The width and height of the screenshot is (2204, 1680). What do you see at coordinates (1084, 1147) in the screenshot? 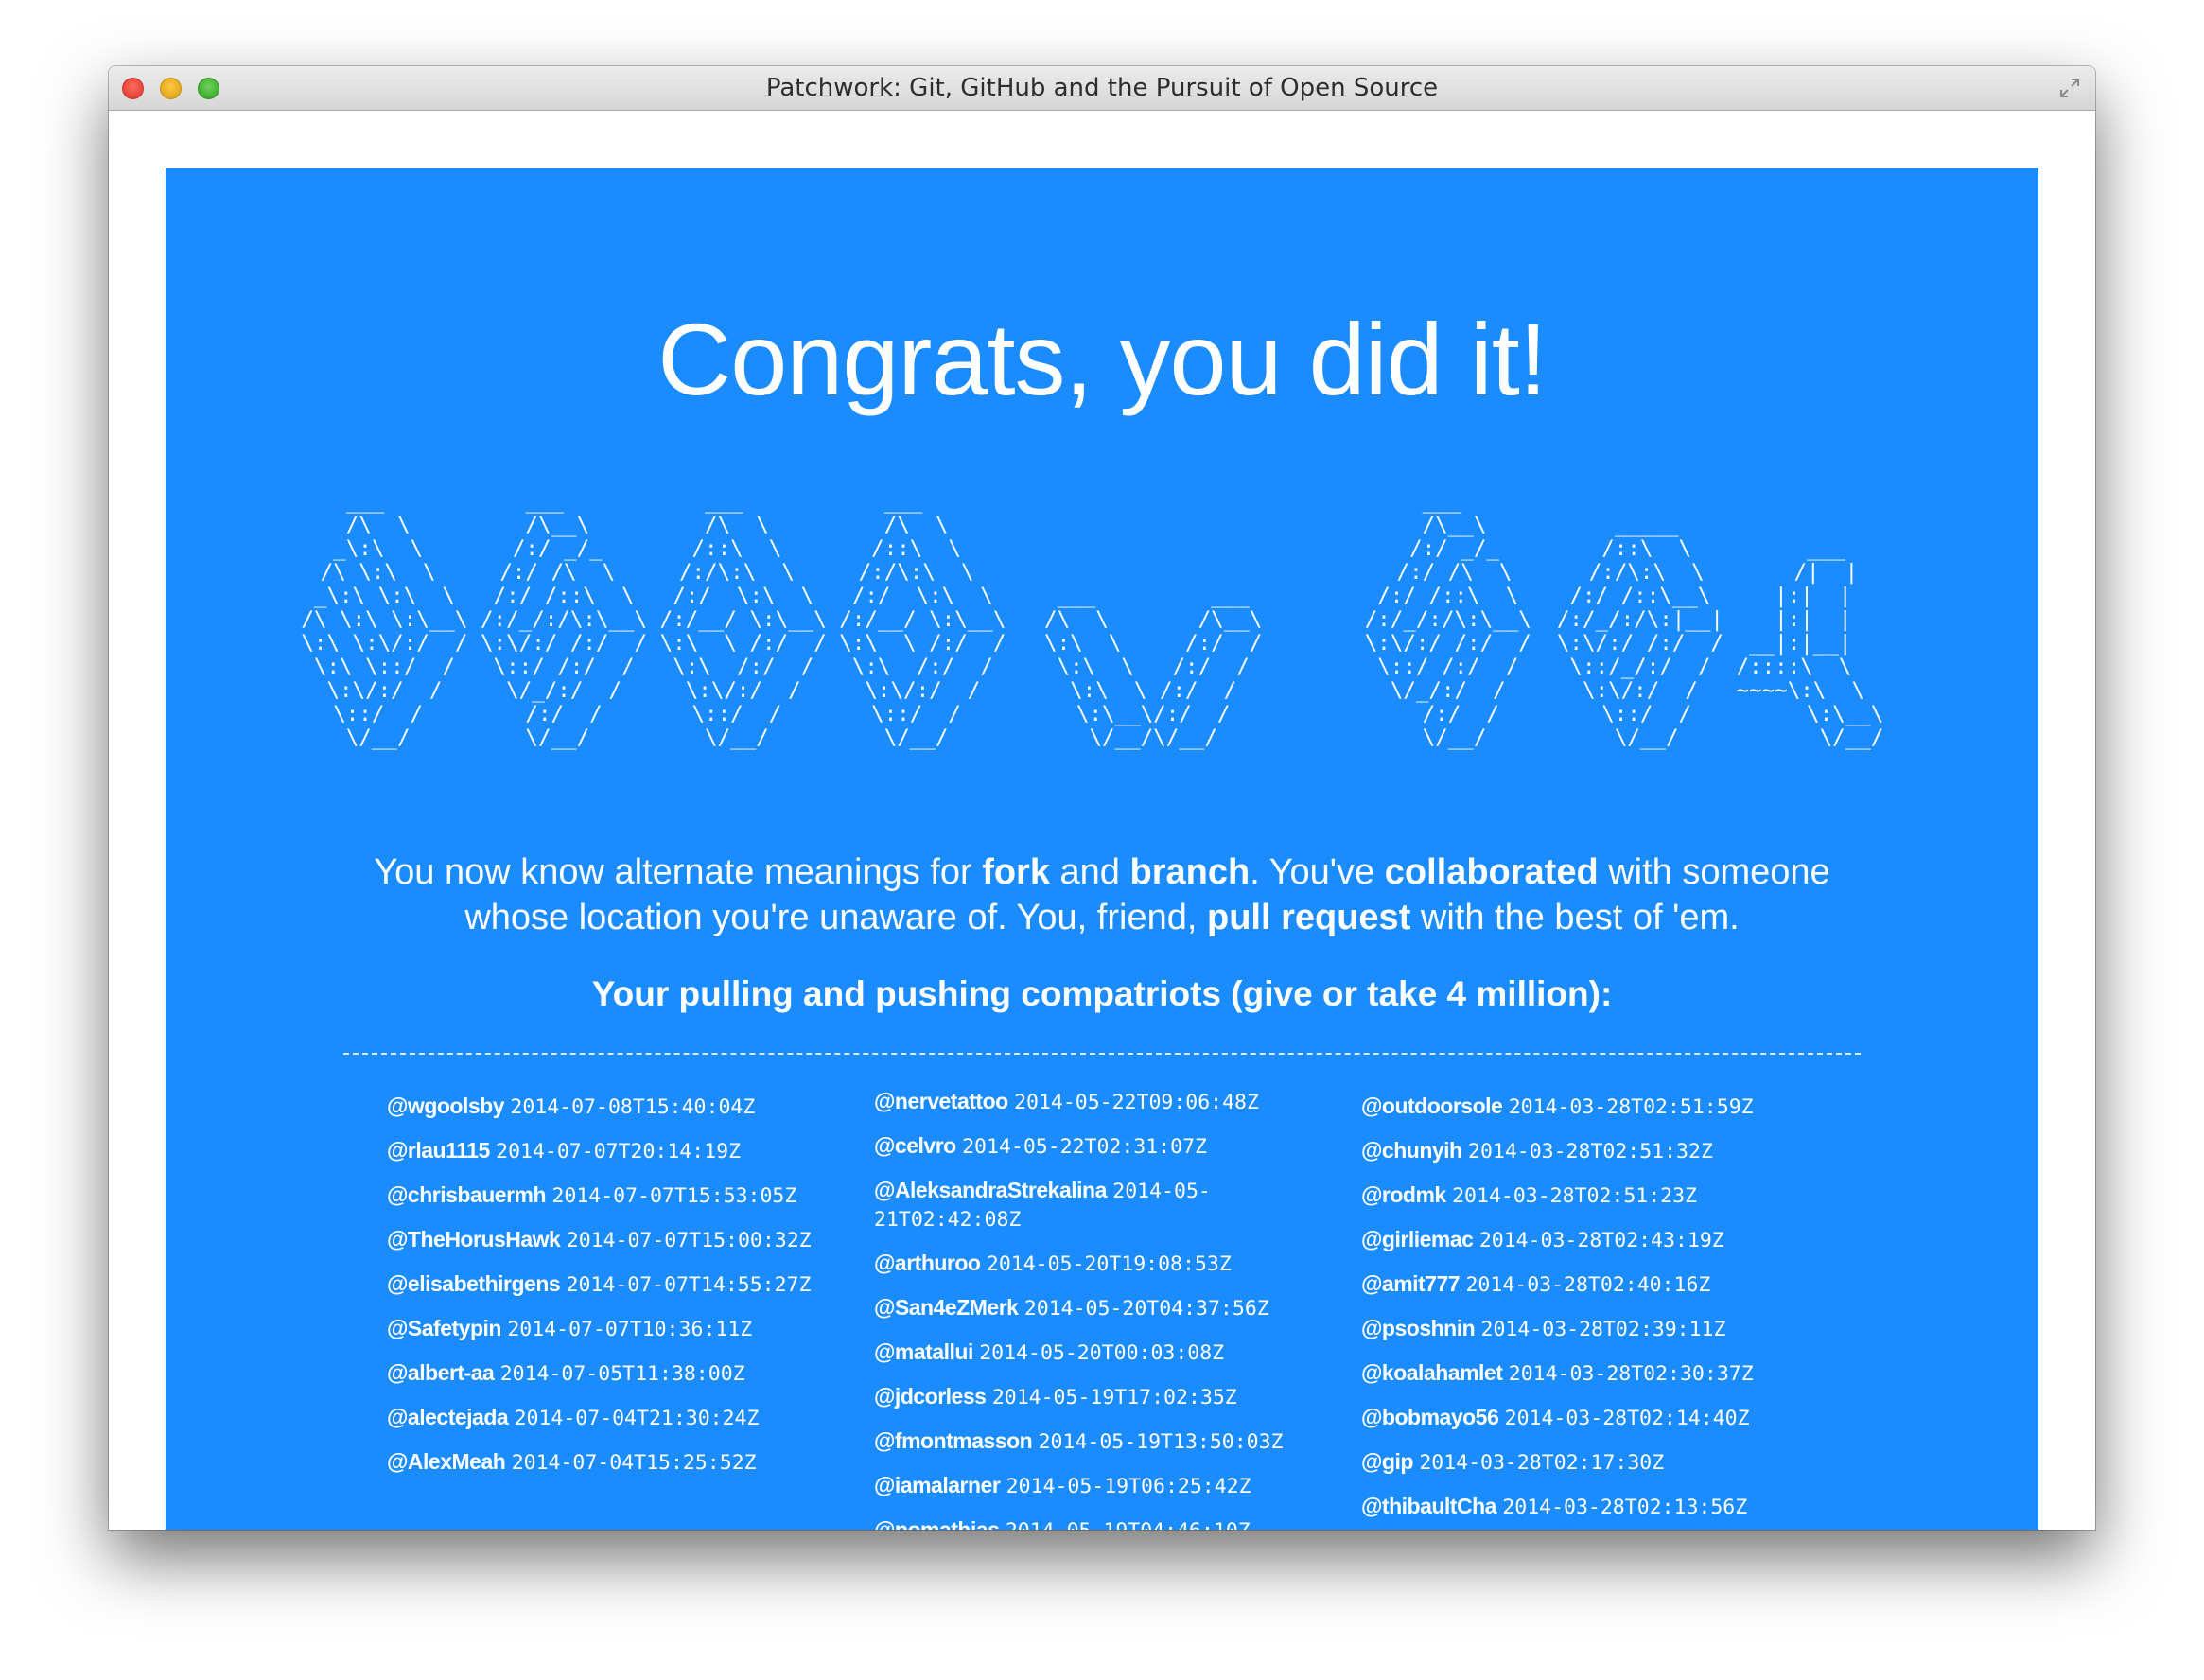
I see `commit-timestamp: 2014-05-22T02:31:07Z` at bounding box center [1084, 1147].